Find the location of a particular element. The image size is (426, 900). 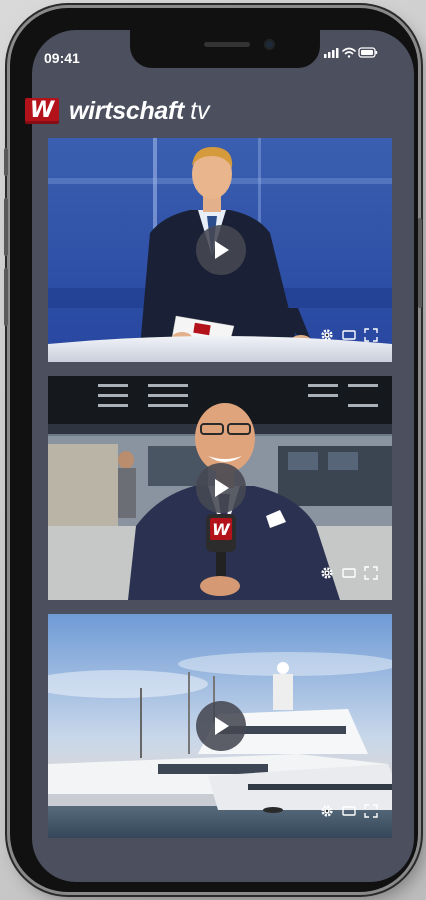

status-icons is located at coordinates (351, 52).